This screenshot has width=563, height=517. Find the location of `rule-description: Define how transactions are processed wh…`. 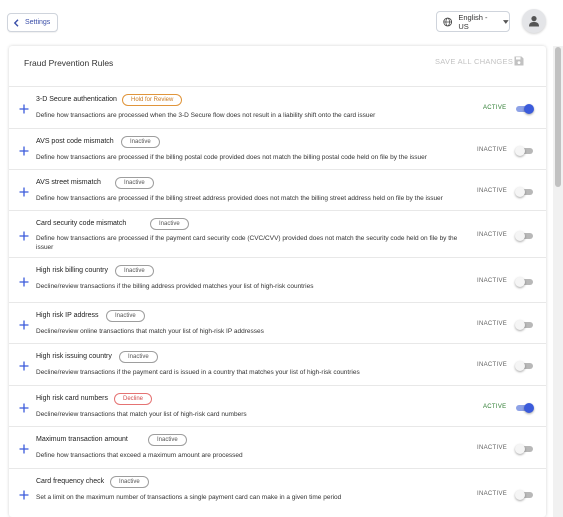

rule-description: Define how transactions are processed wh… is located at coordinates (206, 115).